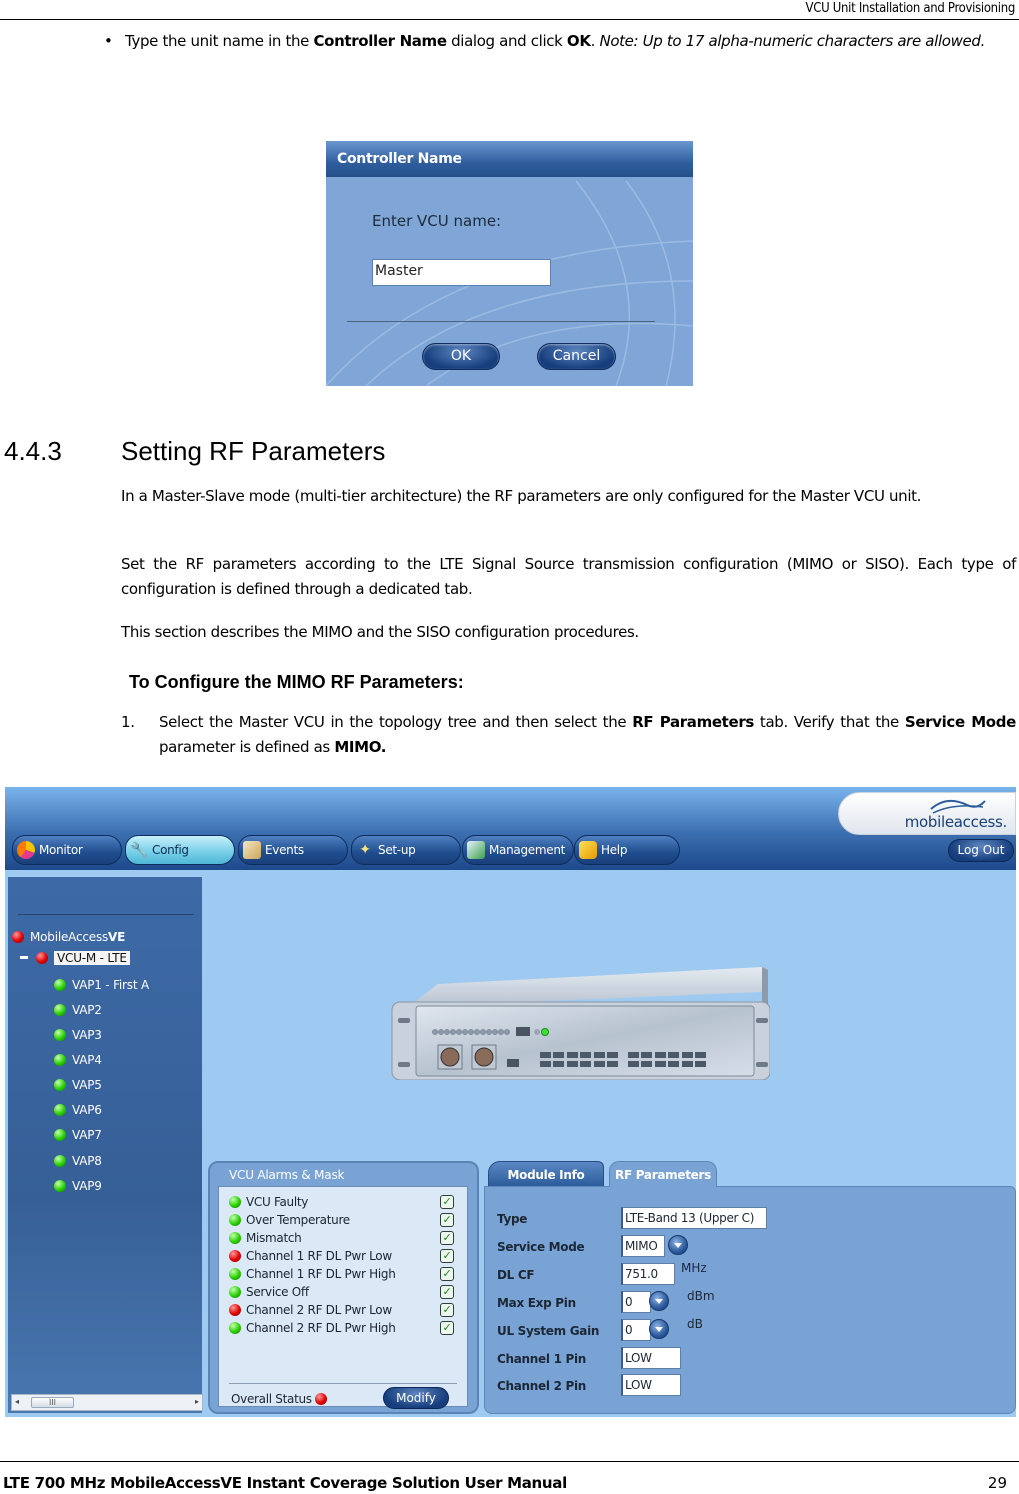 This screenshot has width=1019, height=1494. I want to click on tree-vap-item: VAP8, so click(78, 1161).